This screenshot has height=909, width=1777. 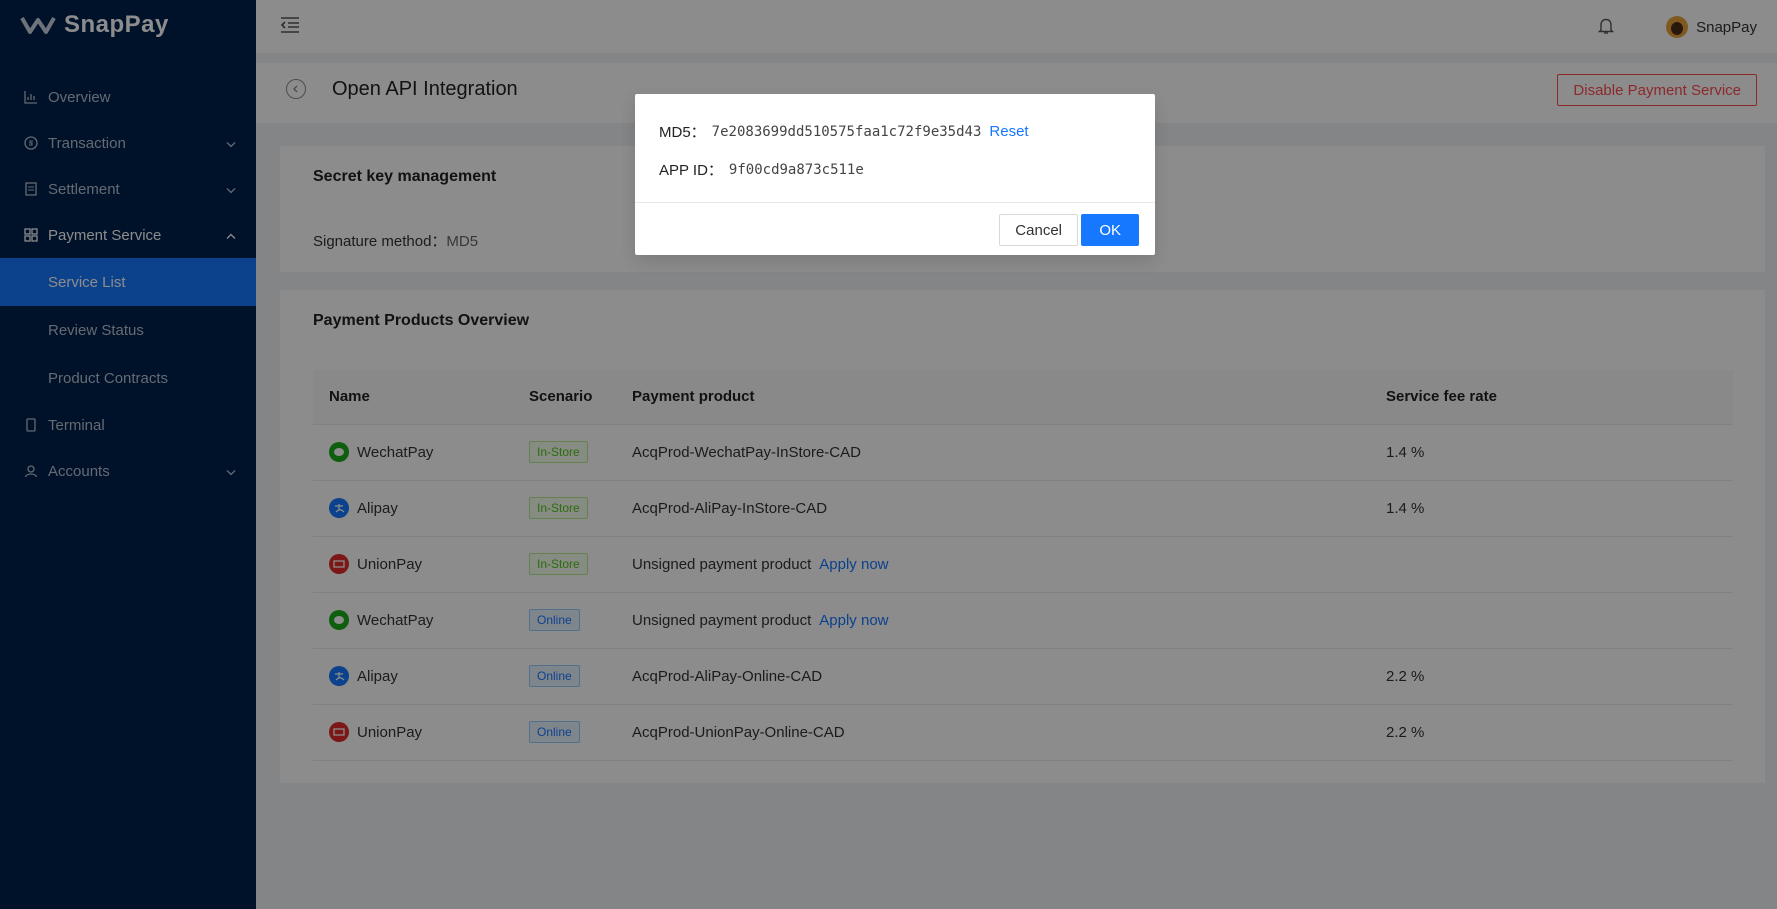 What do you see at coordinates (1008, 131) in the screenshot?
I see `reset-link: Reset` at bounding box center [1008, 131].